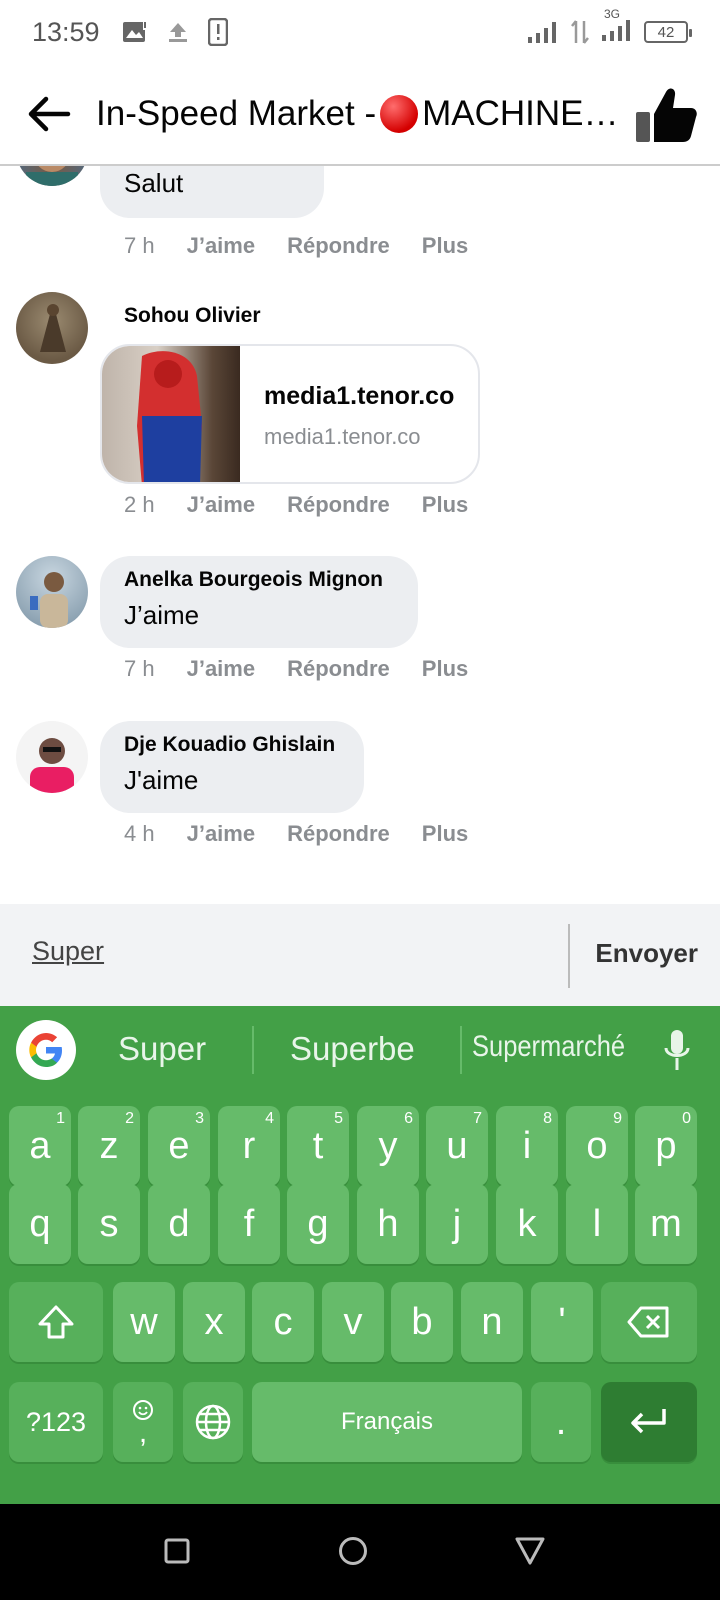 This screenshot has width=720, height=1600. What do you see at coordinates (192, 316) in the screenshot?
I see `comment-author: Sohou Olivier` at bounding box center [192, 316].